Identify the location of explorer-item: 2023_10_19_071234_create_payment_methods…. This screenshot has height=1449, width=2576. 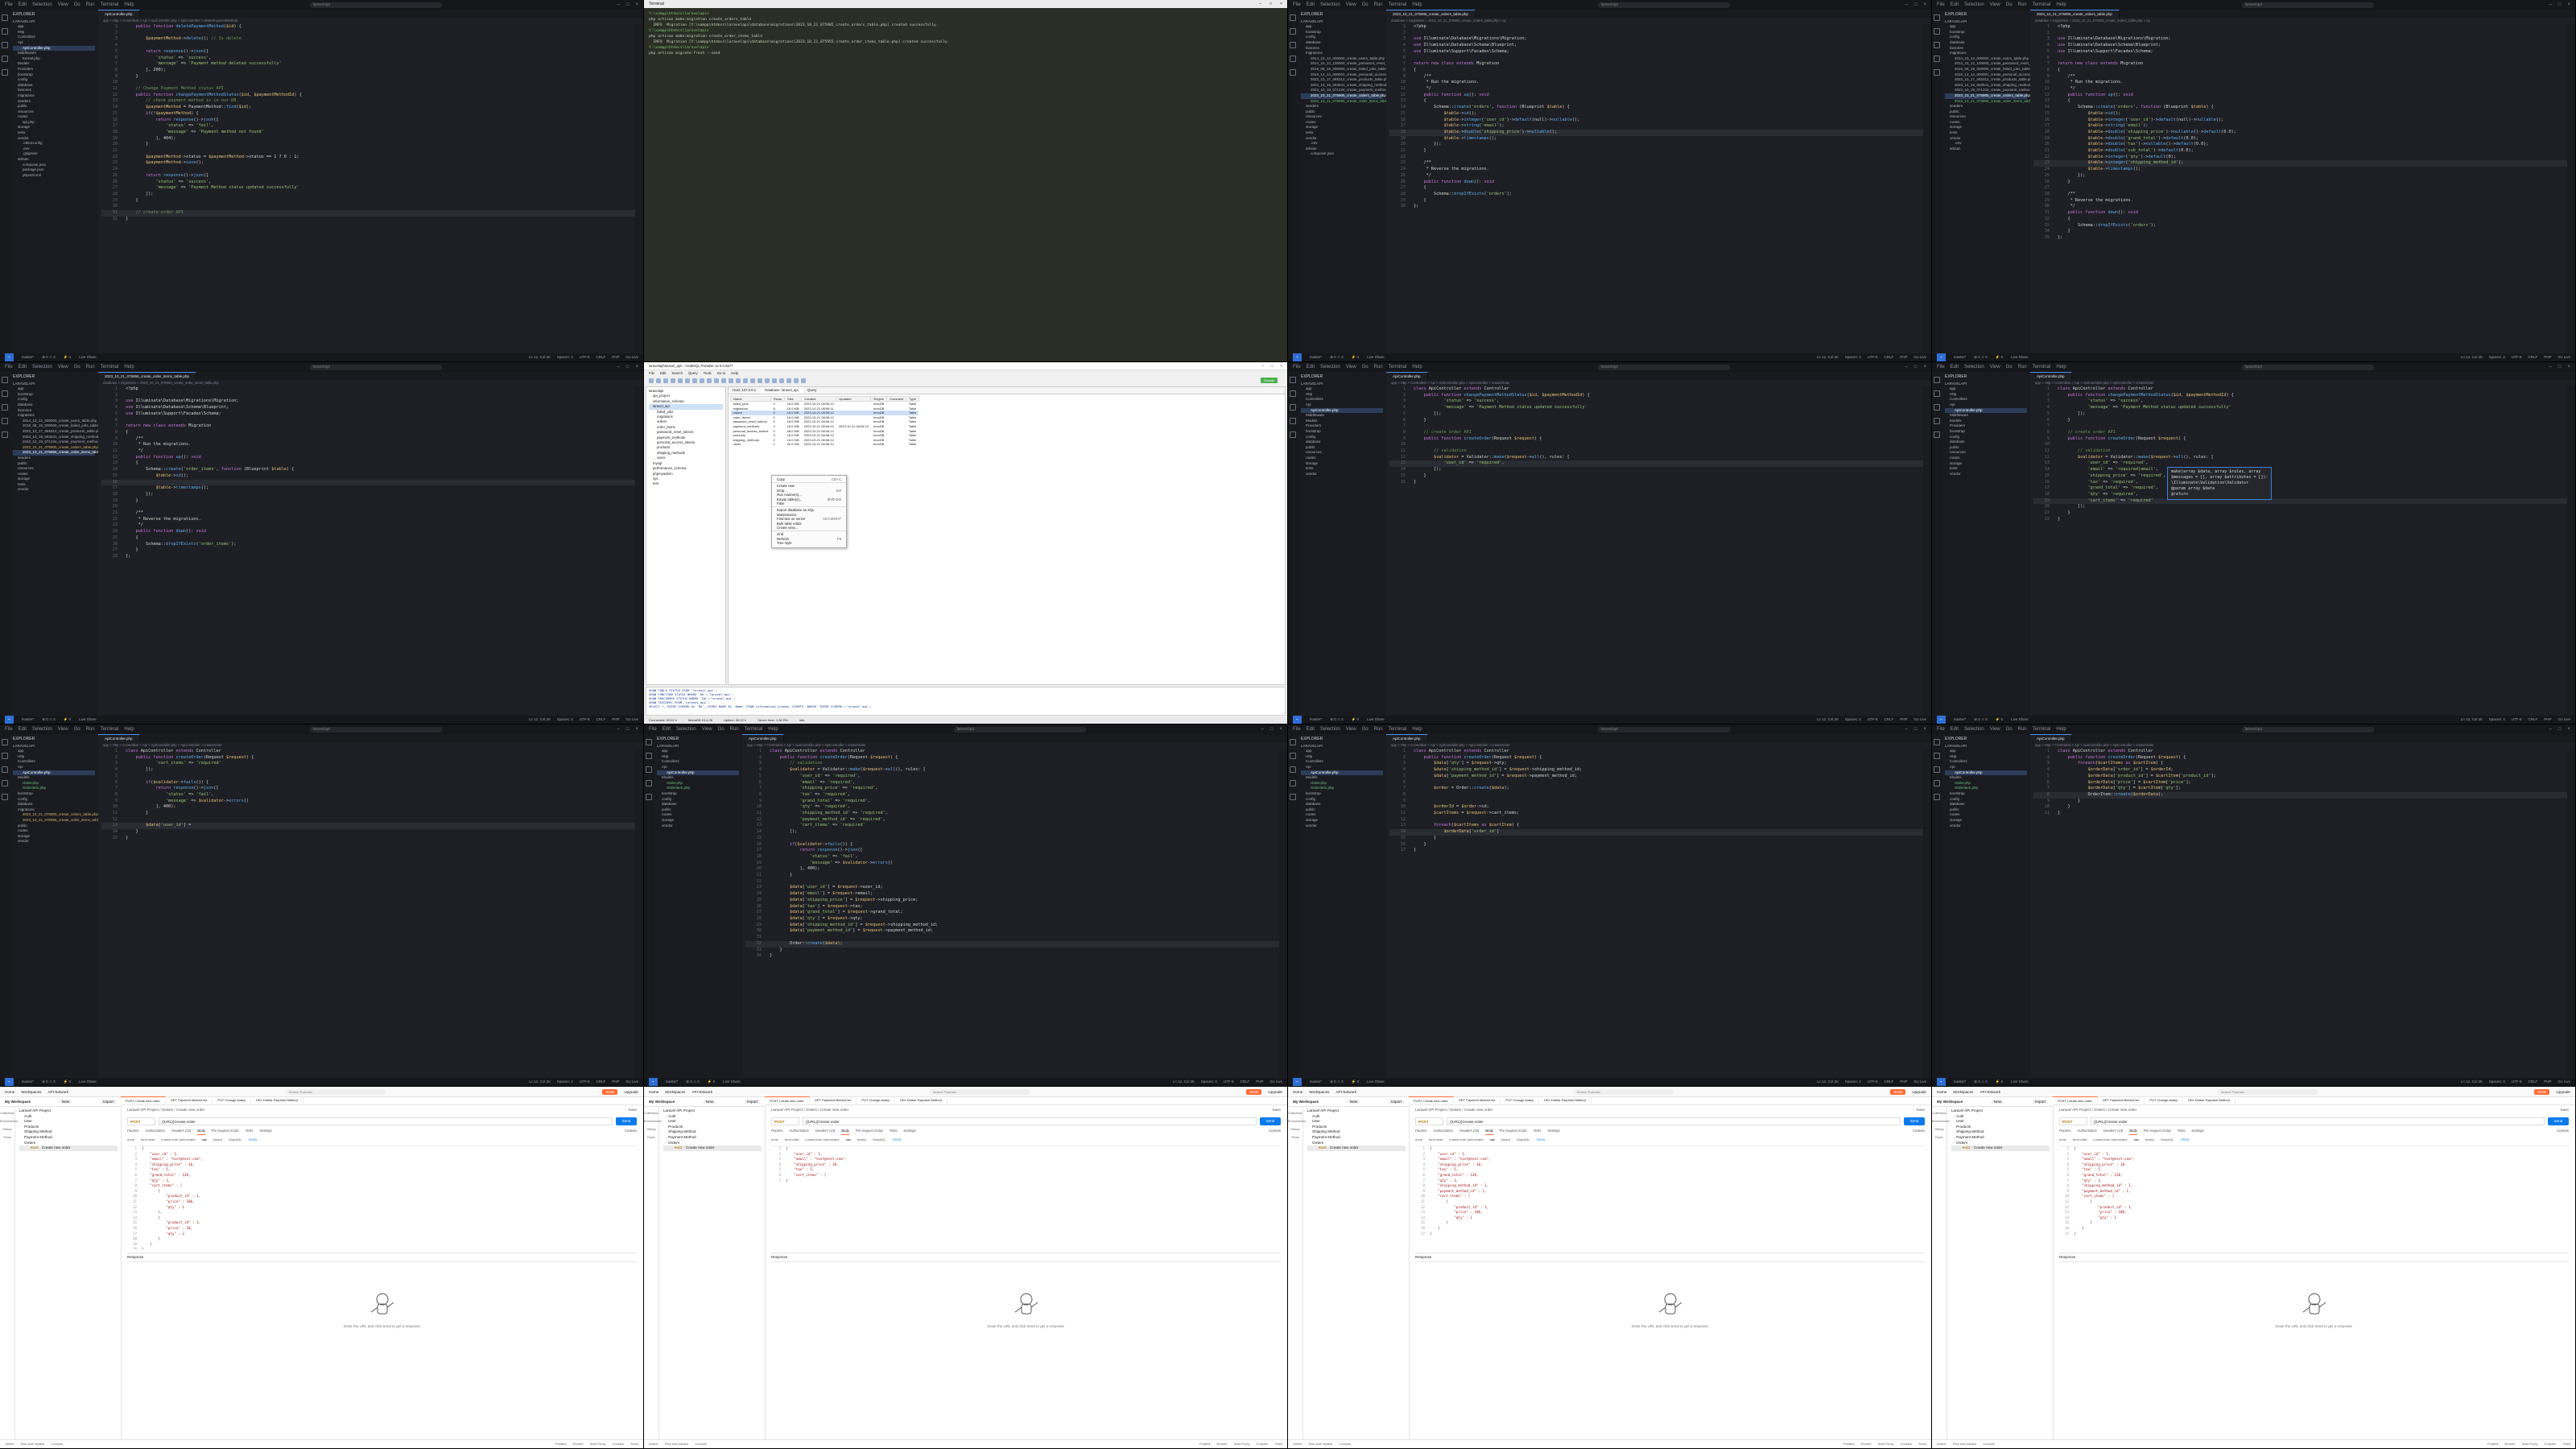
(1987, 90).